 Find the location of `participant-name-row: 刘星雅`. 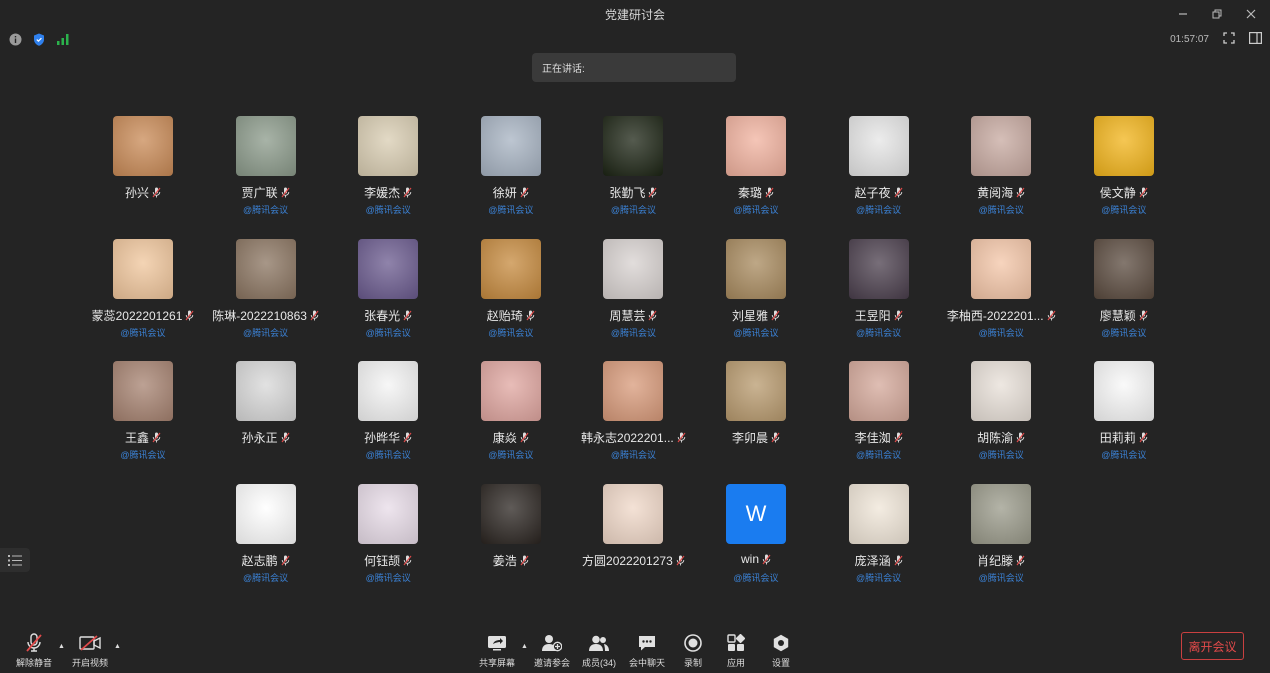

participant-name-row: 刘星雅 is located at coordinates (756, 315).